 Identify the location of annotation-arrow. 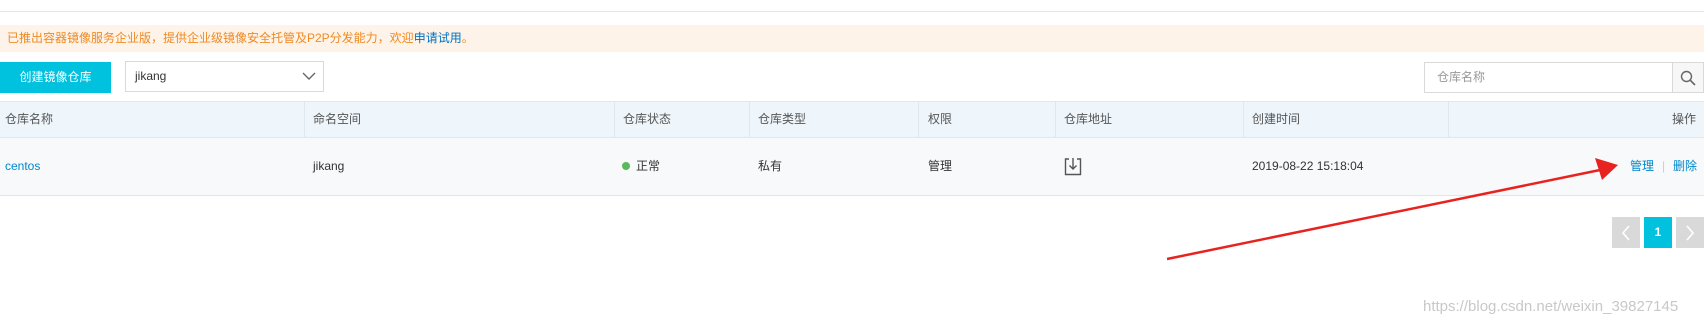
(1392, 209).